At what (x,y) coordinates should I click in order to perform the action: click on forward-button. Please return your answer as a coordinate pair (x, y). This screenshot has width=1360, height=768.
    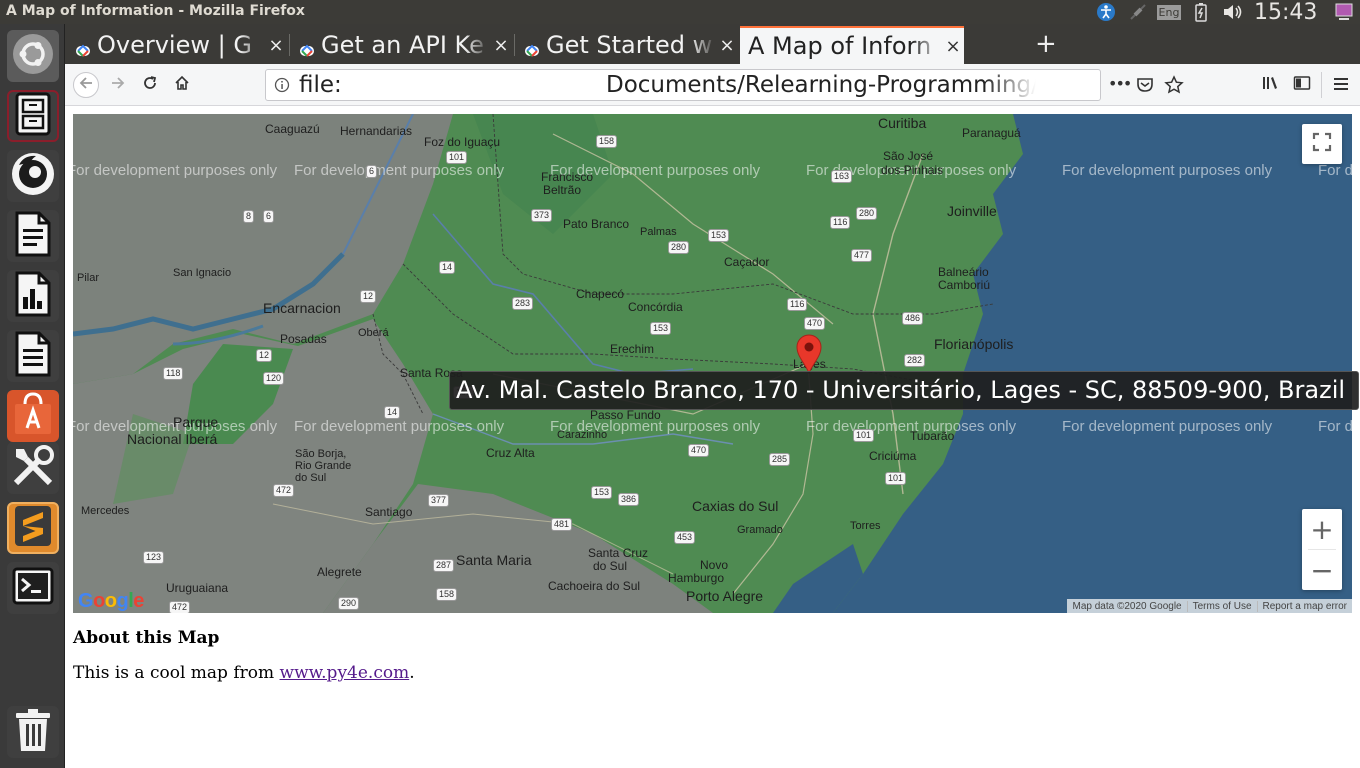
    Looking at the image, I should click on (118, 85).